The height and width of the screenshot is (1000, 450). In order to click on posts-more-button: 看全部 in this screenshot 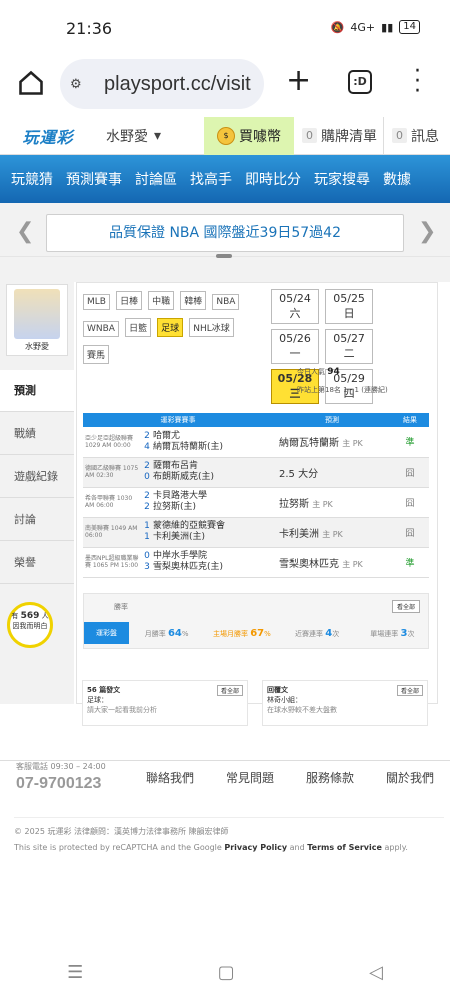, I will do `click(229, 690)`.